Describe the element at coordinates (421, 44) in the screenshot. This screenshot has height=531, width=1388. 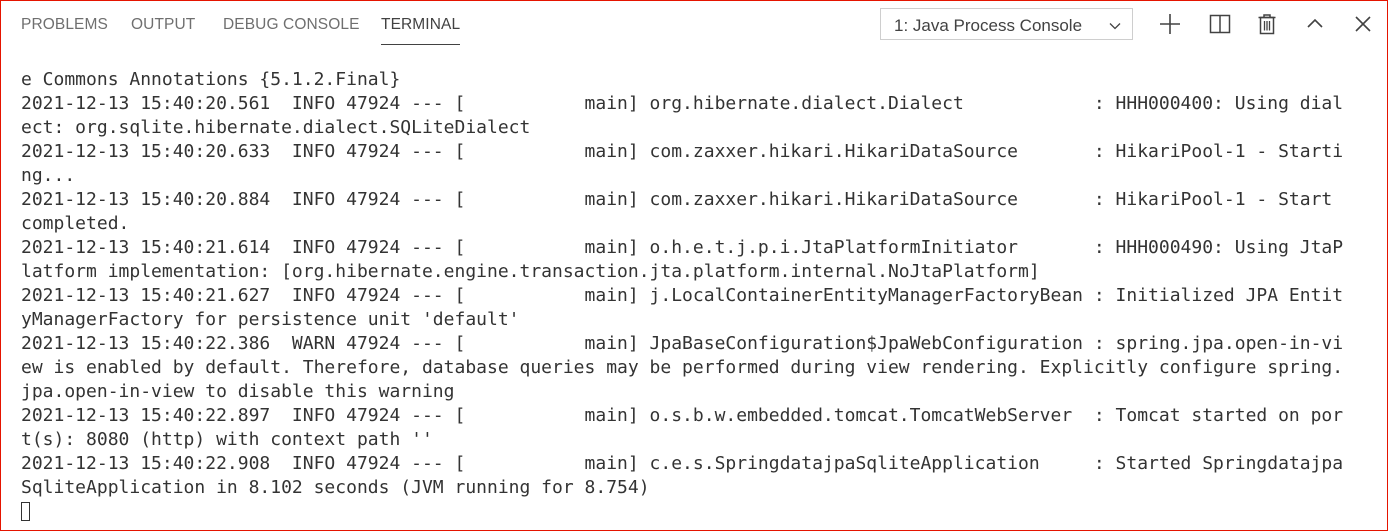
I see `active-tab-indicator` at that location.